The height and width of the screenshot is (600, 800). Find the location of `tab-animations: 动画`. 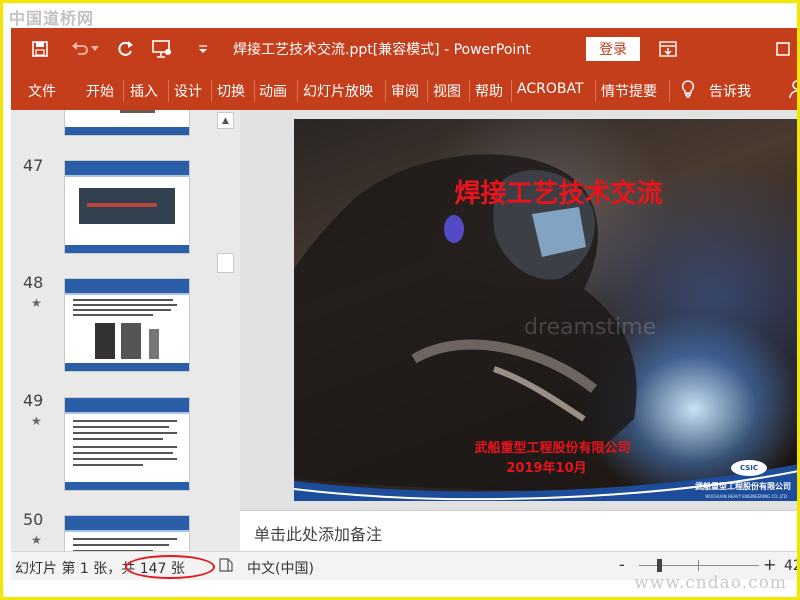

tab-animations: 动画 is located at coordinates (273, 91).